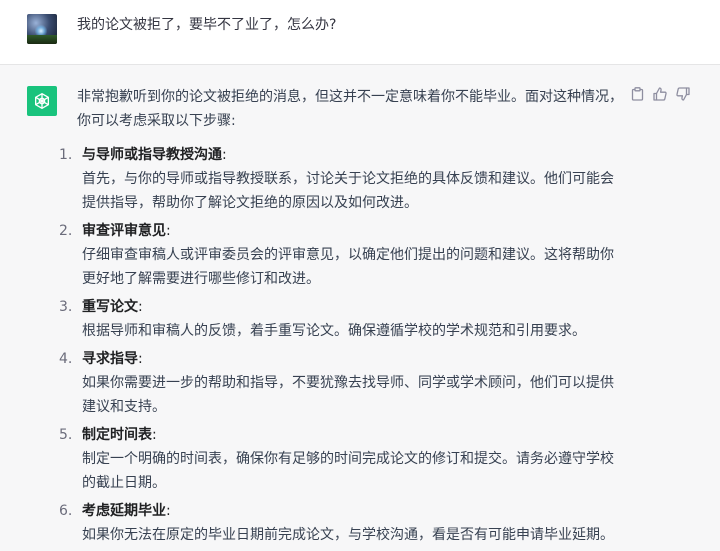 This screenshot has width=720, height=551. What do you see at coordinates (66, 155) in the screenshot?
I see `list-number: 1.` at bounding box center [66, 155].